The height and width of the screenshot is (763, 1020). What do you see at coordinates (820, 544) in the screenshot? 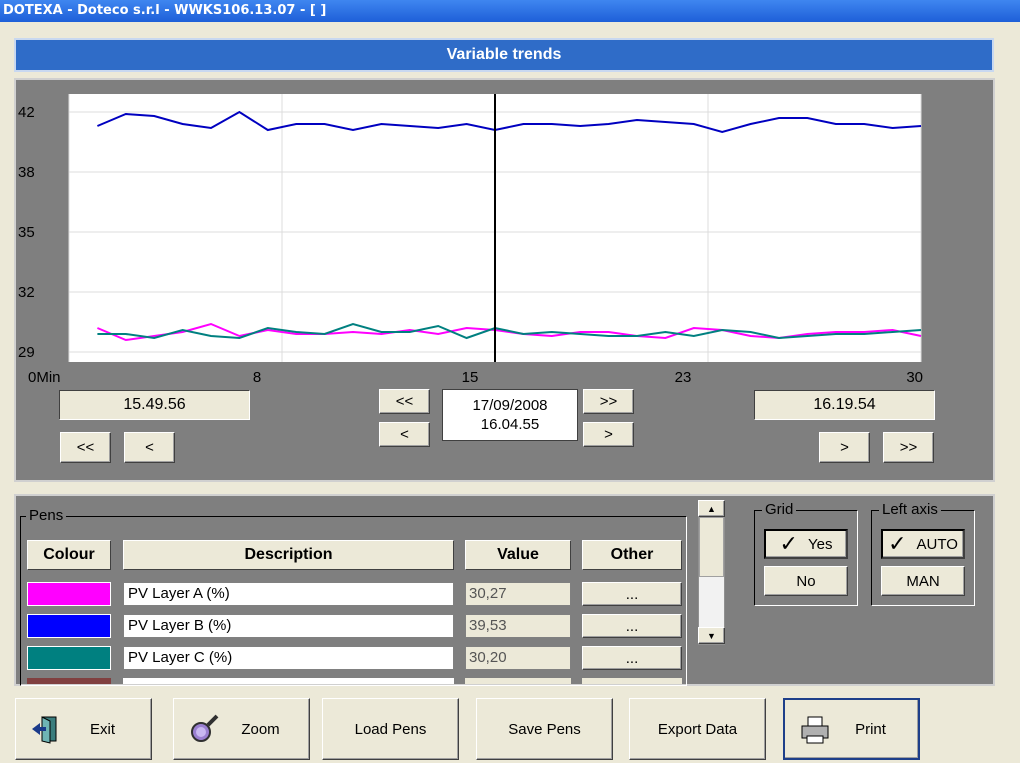
I see `grid-yes-label: Yes` at bounding box center [820, 544].